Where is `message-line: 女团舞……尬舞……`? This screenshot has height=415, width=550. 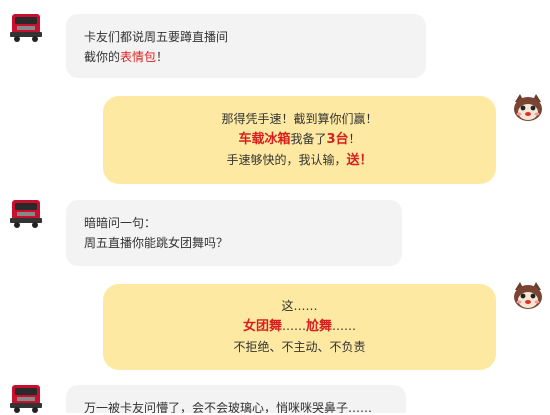
message-line: 女团舞……尬舞…… is located at coordinates (299, 326).